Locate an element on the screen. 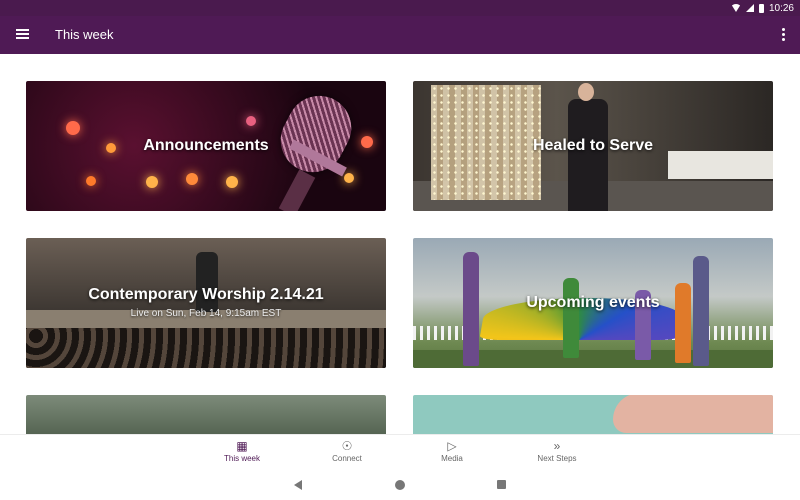  recents-icon is located at coordinates (501, 484).